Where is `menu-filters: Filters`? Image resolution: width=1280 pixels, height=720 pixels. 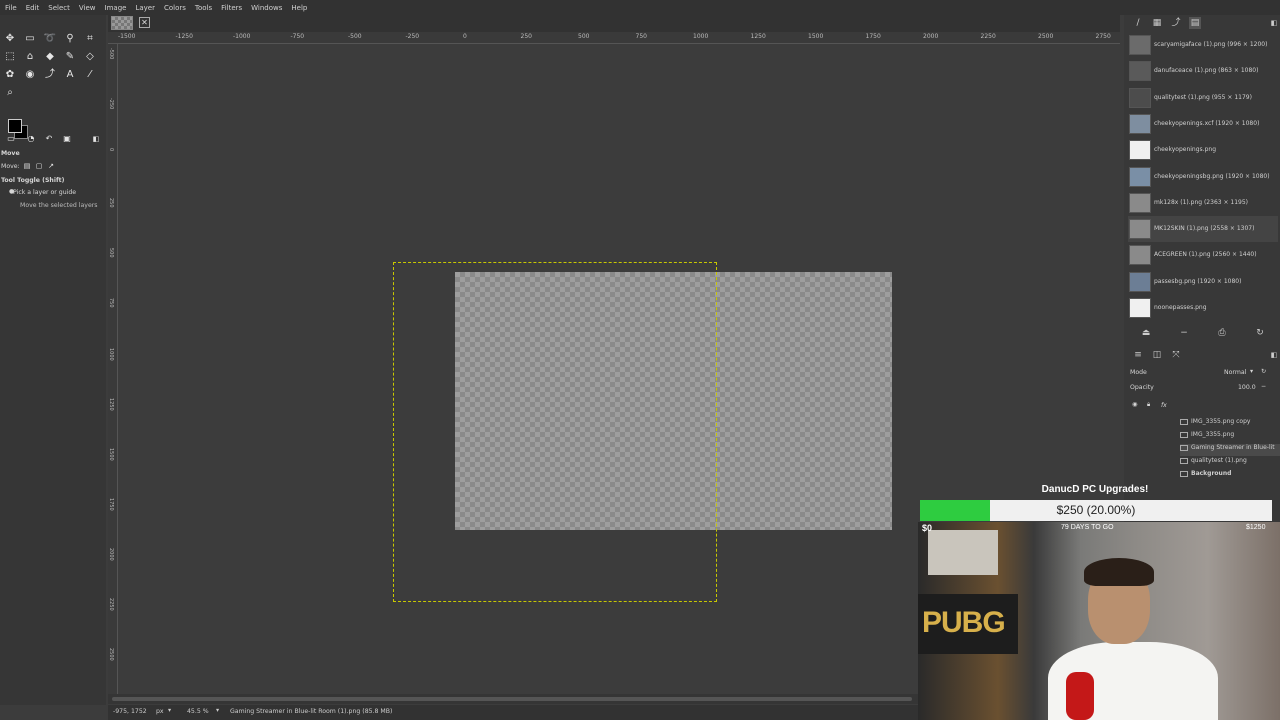
menu-filters: Filters is located at coordinates (231, 8).